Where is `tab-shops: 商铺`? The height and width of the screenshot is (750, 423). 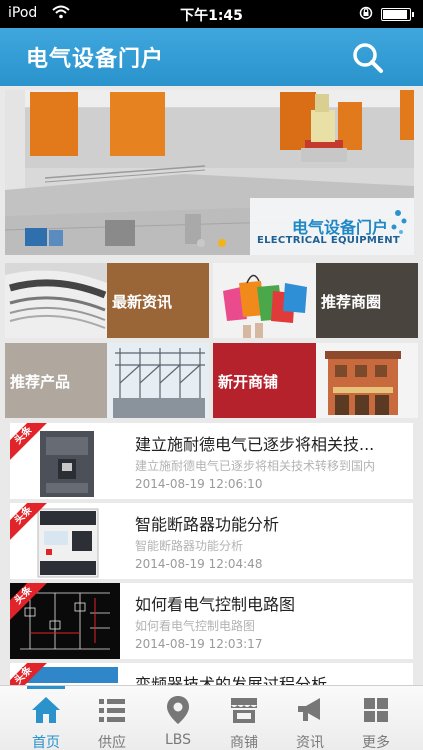 tab-shops: 商铺 is located at coordinates (244, 718).